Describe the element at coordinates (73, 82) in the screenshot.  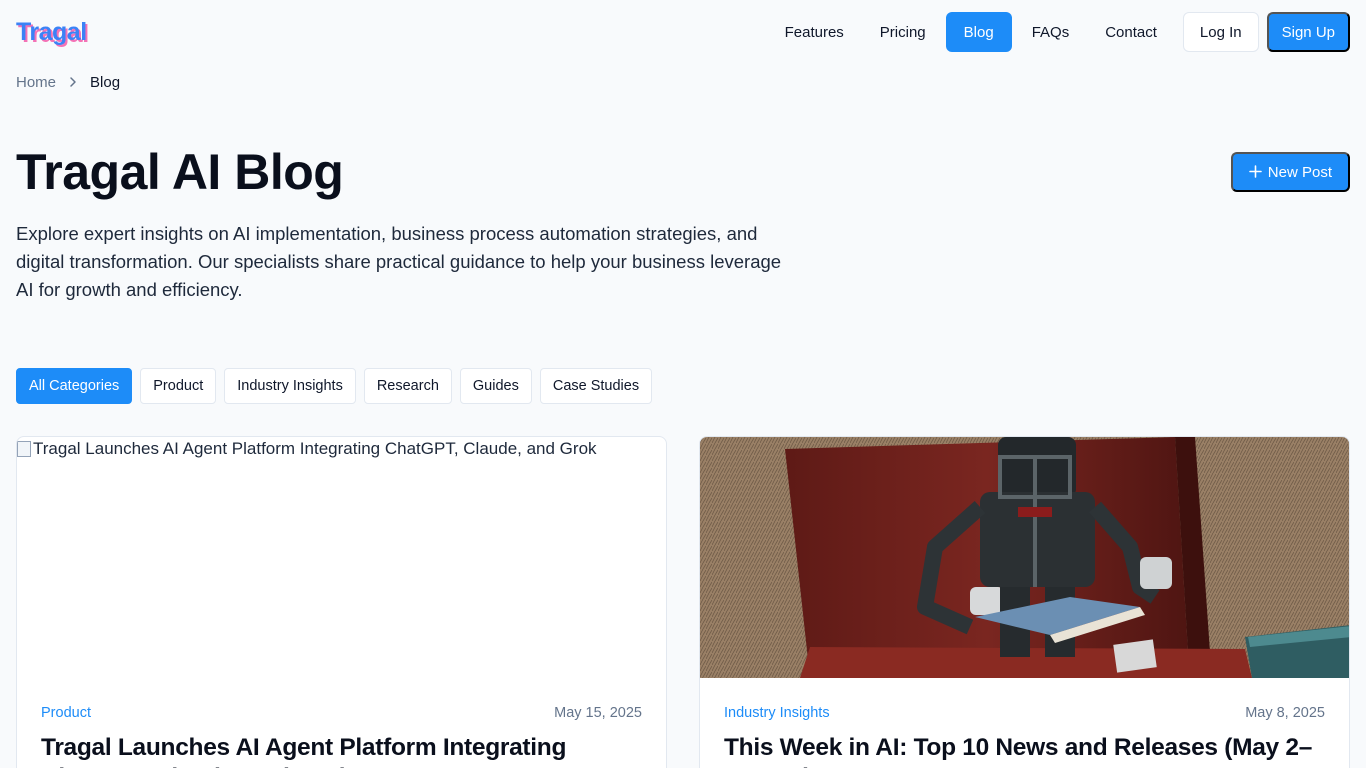
I see `chevron-right-icon` at that location.